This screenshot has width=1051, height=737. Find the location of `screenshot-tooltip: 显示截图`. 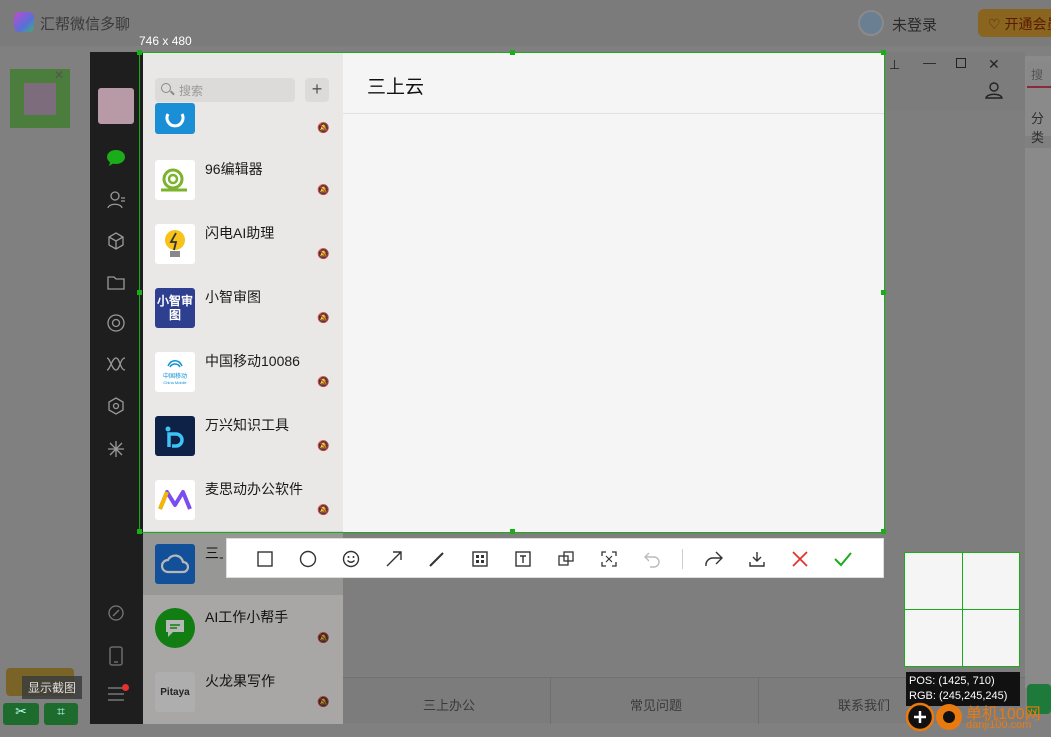

screenshot-tooltip: 显示截图 is located at coordinates (52, 687).